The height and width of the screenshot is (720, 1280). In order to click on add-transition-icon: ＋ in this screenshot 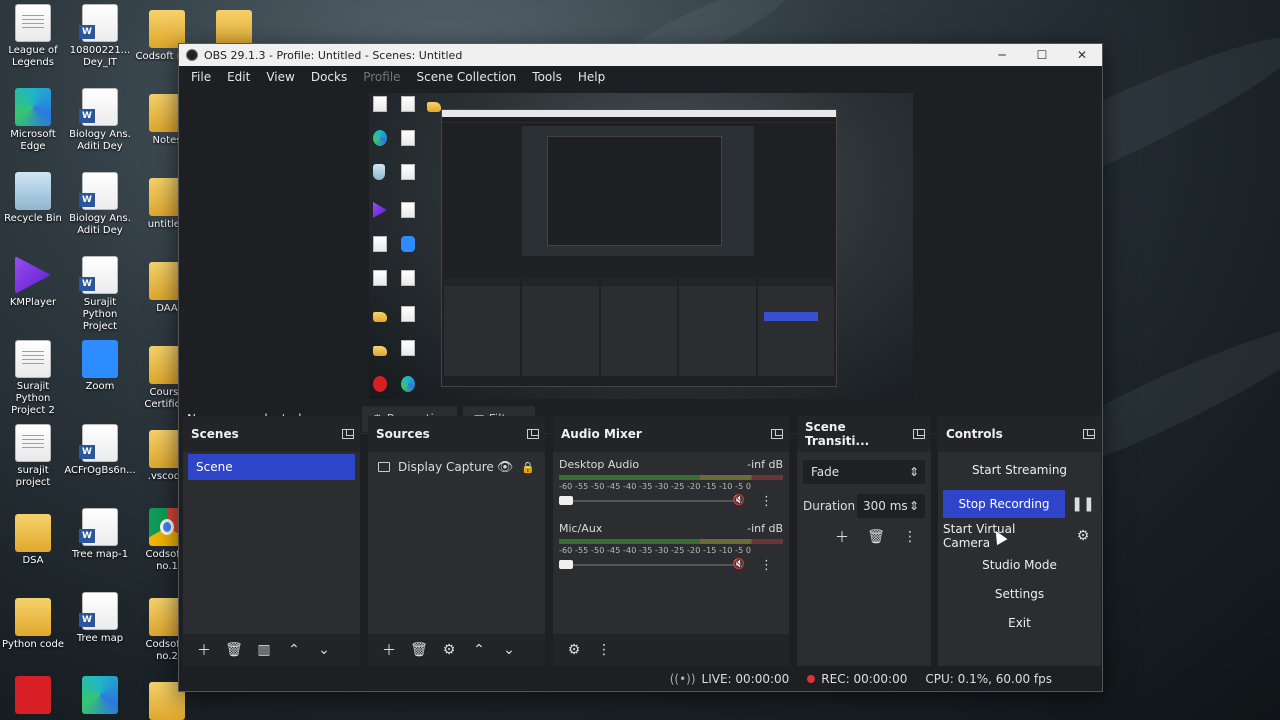, I will do `click(842, 537)`.